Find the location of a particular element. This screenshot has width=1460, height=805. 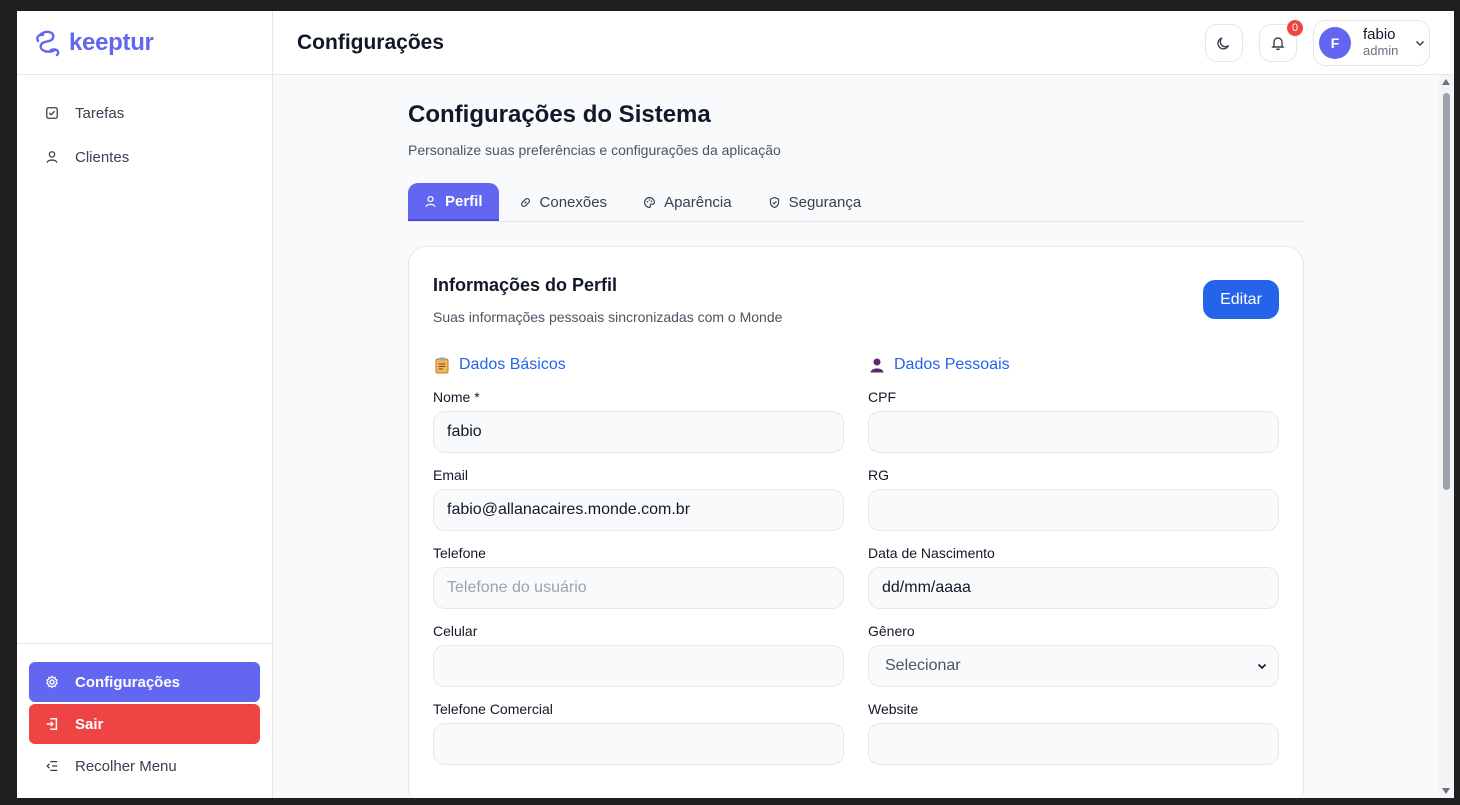

mobile-input is located at coordinates (638, 666).